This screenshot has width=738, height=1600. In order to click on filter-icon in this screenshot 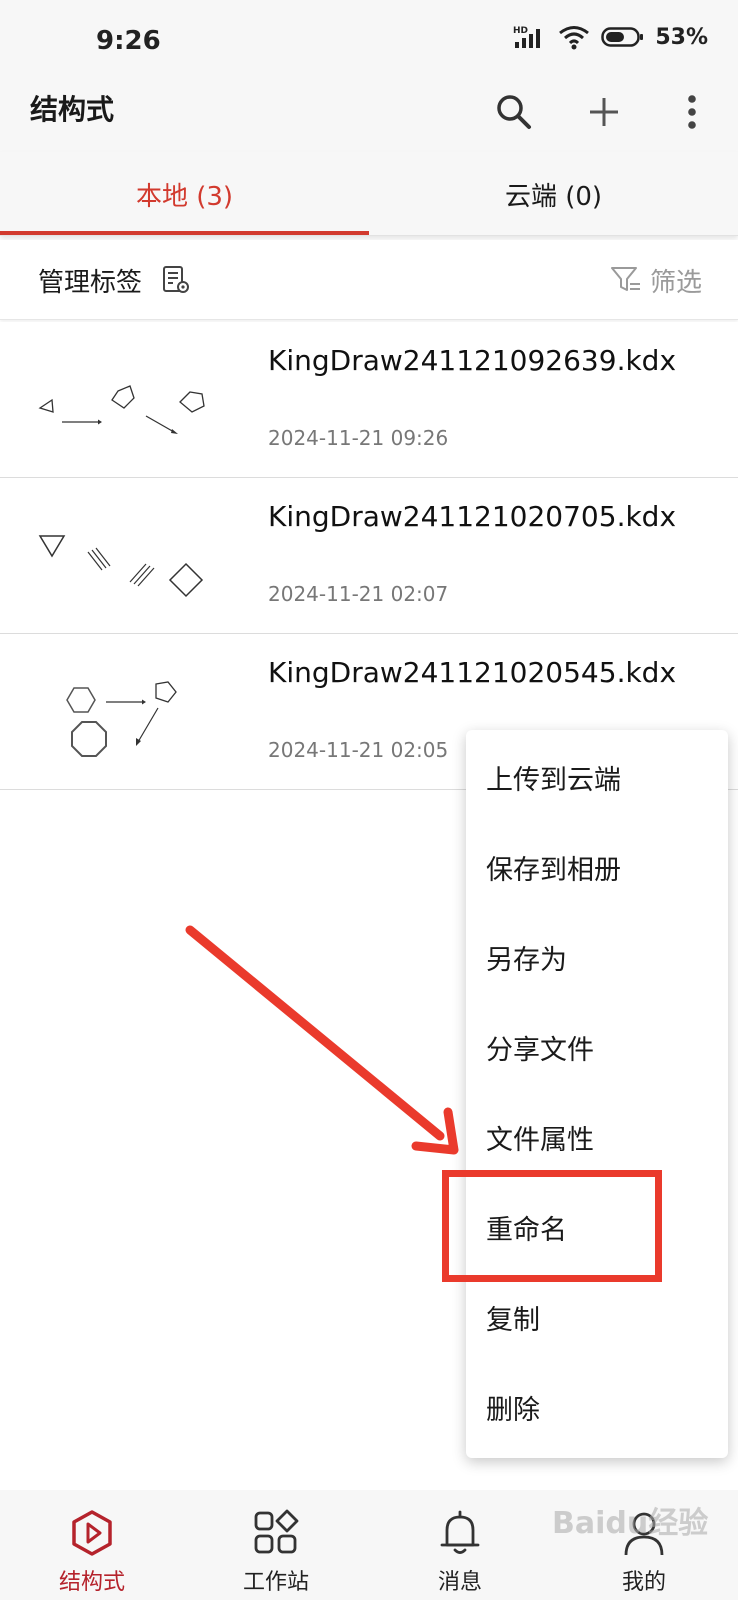, I will do `click(625, 279)`.